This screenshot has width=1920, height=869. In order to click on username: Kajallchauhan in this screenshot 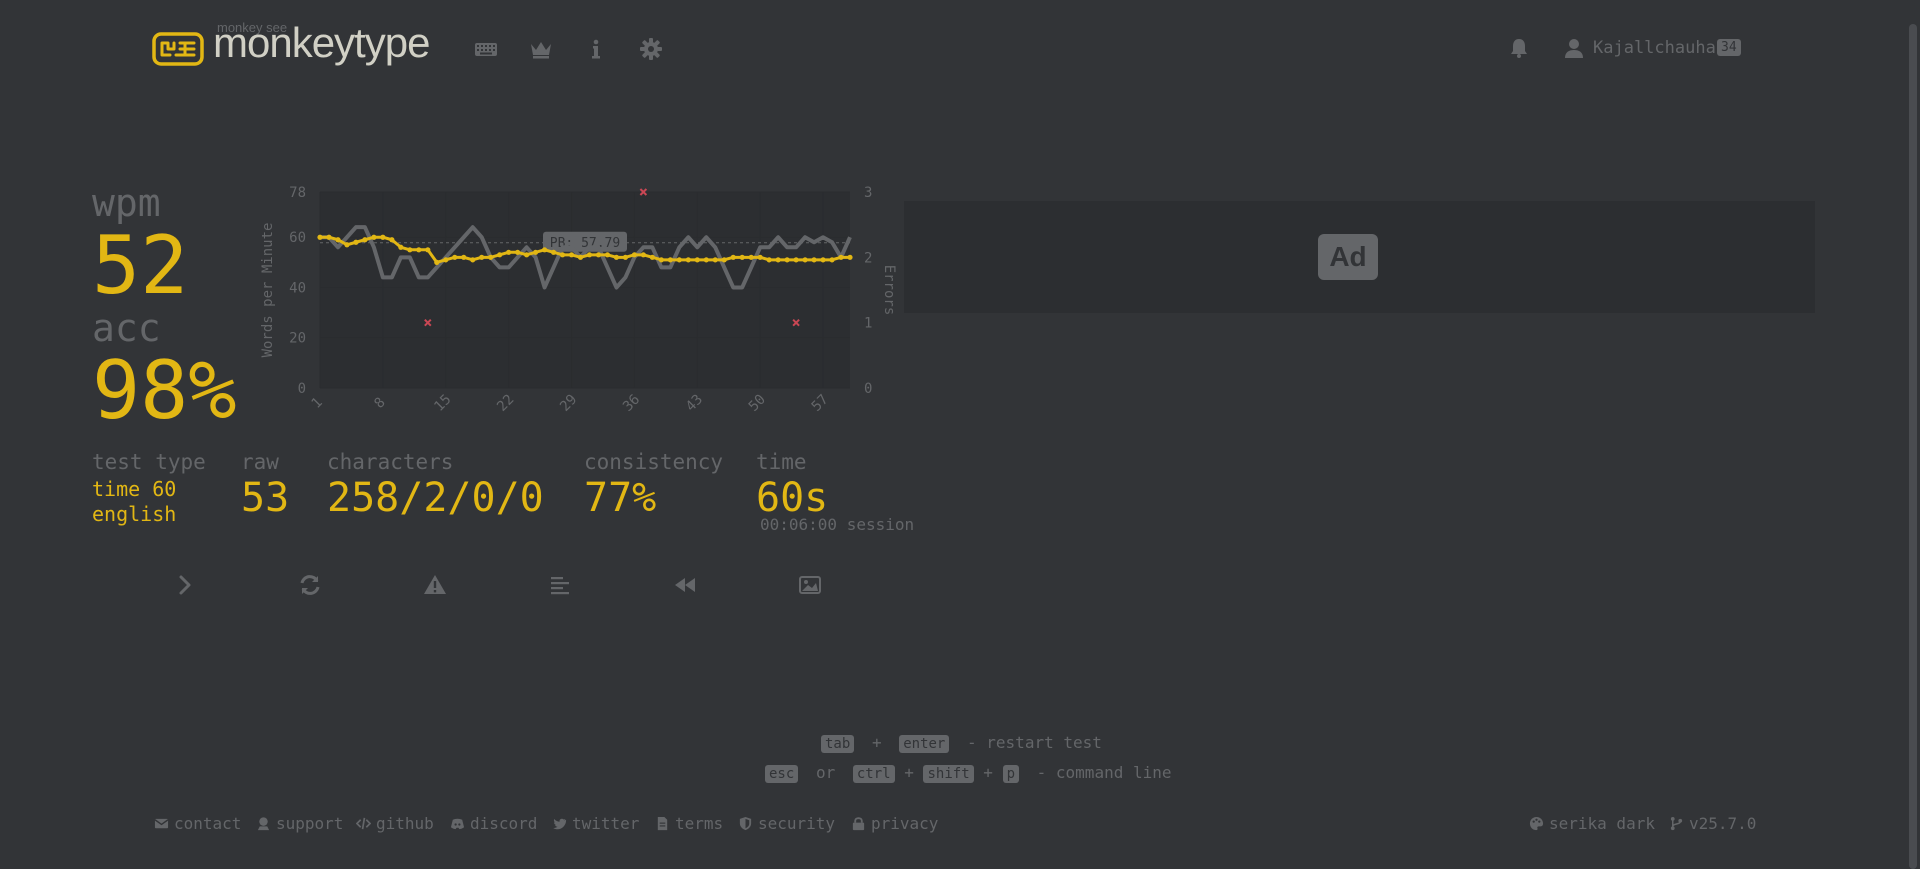, I will do `click(1659, 48)`.